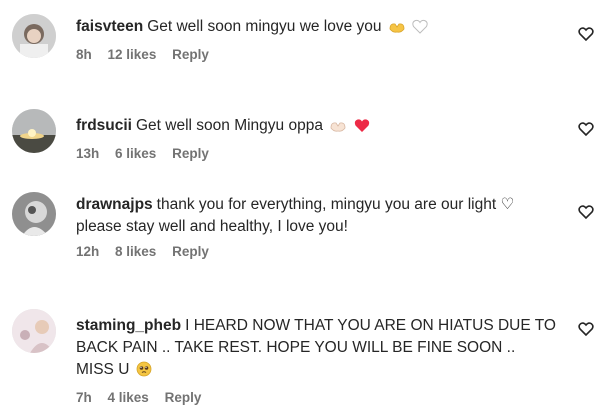 This screenshot has width=600, height=413. Describe the element at coordinates (229, 125) in the screenshot. I see `comment-body: Get well soon Mingyu oppa` at that location.